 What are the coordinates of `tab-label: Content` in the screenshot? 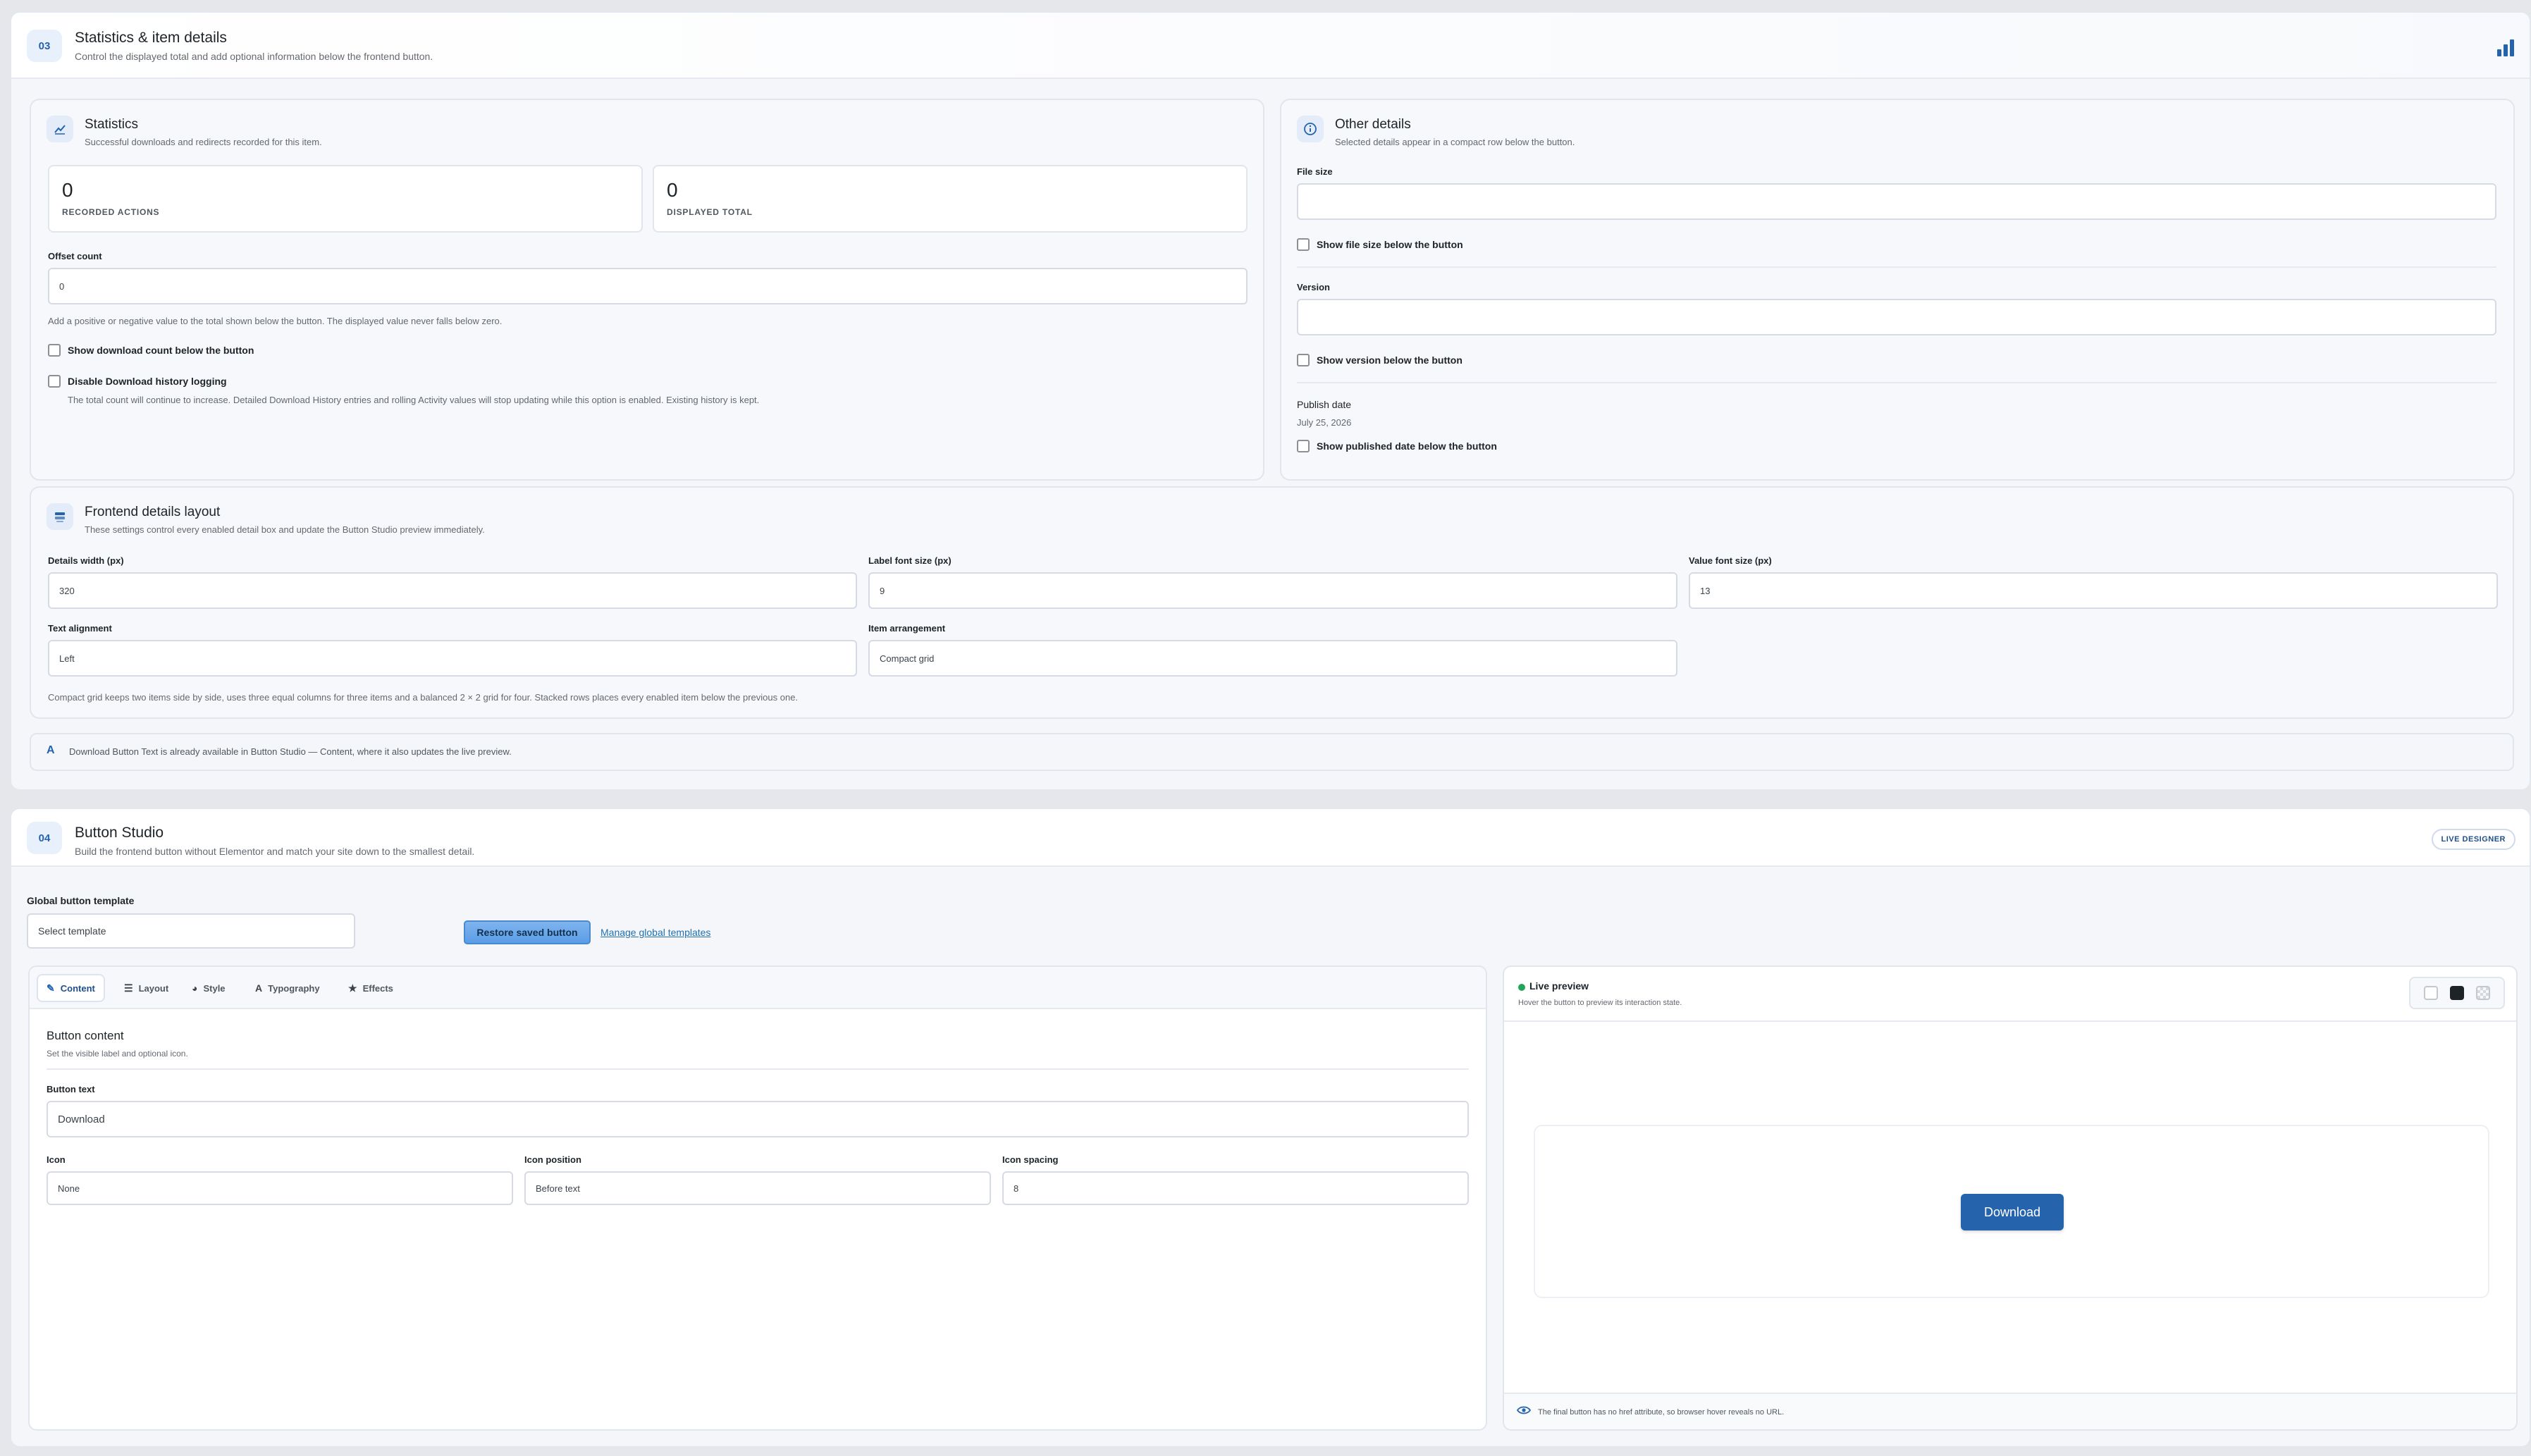 It's located at (77, 988).